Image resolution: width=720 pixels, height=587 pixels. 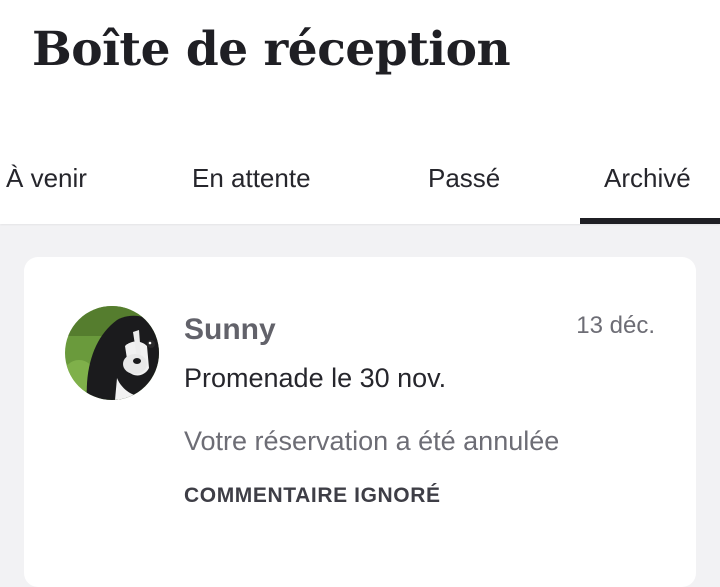 What do you see at coordinates (251, 178) in the screenshot?
I see `tab-pending-label: En attente` at bounding box center [251, 178].